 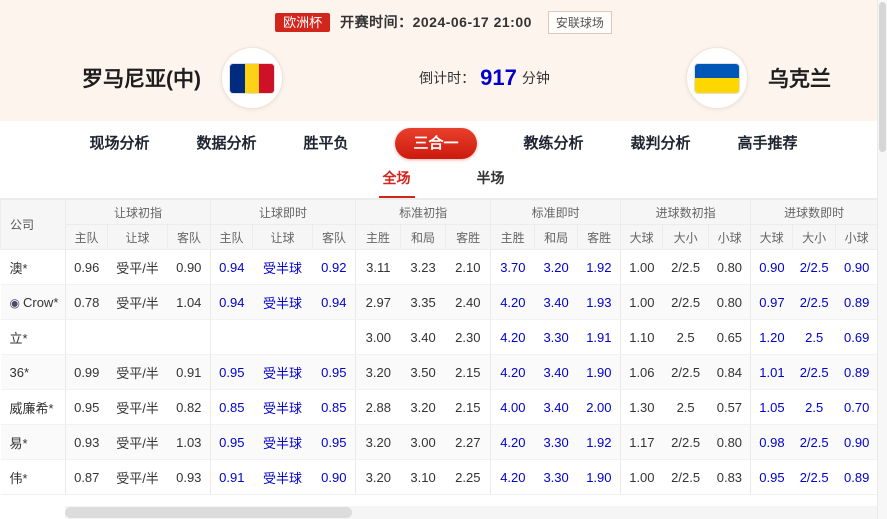 I want to click on odds-cell: 1.17, so click(x=641, y=442).